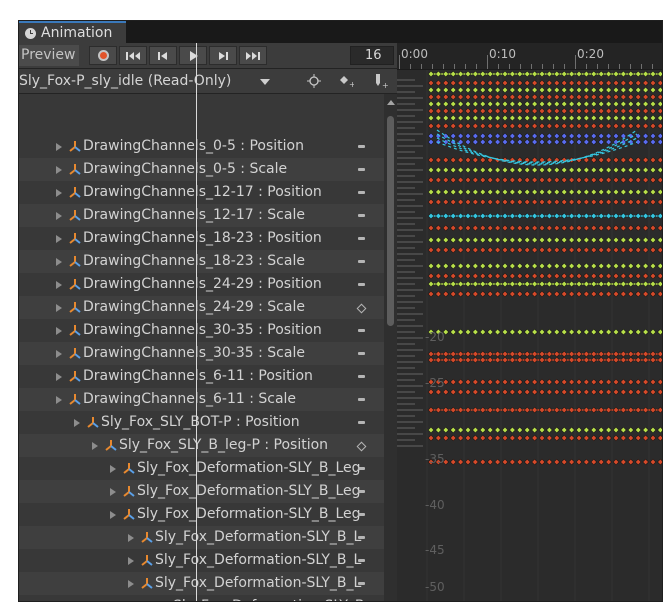  I want to click on track-row: DrawingChannels_24-29 : Position, so click(201, 284).